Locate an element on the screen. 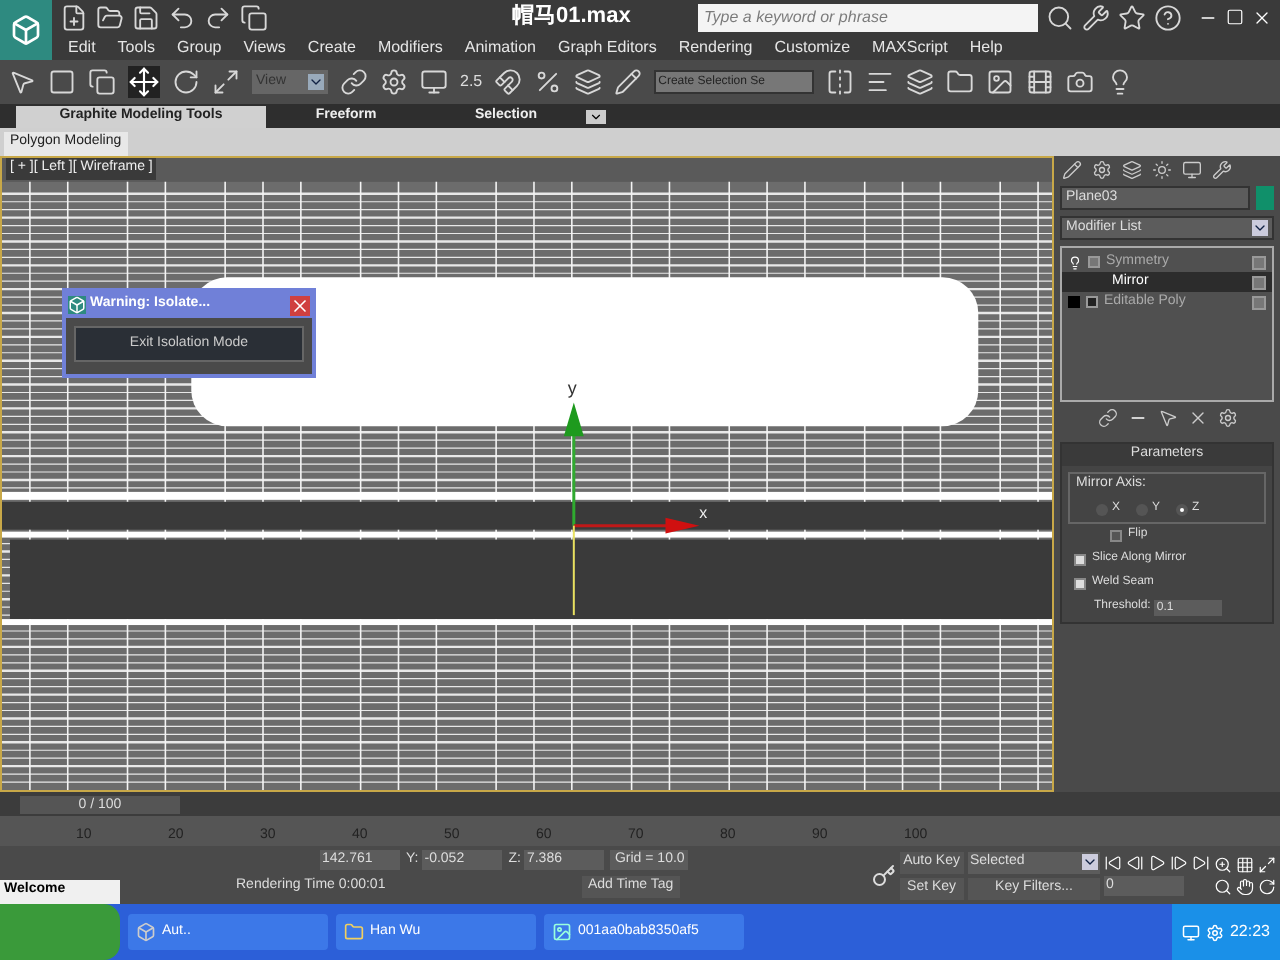 The width and height of the screenshot is (1280, 960). go-to-start-icon is located at coordinates (1113, 863).